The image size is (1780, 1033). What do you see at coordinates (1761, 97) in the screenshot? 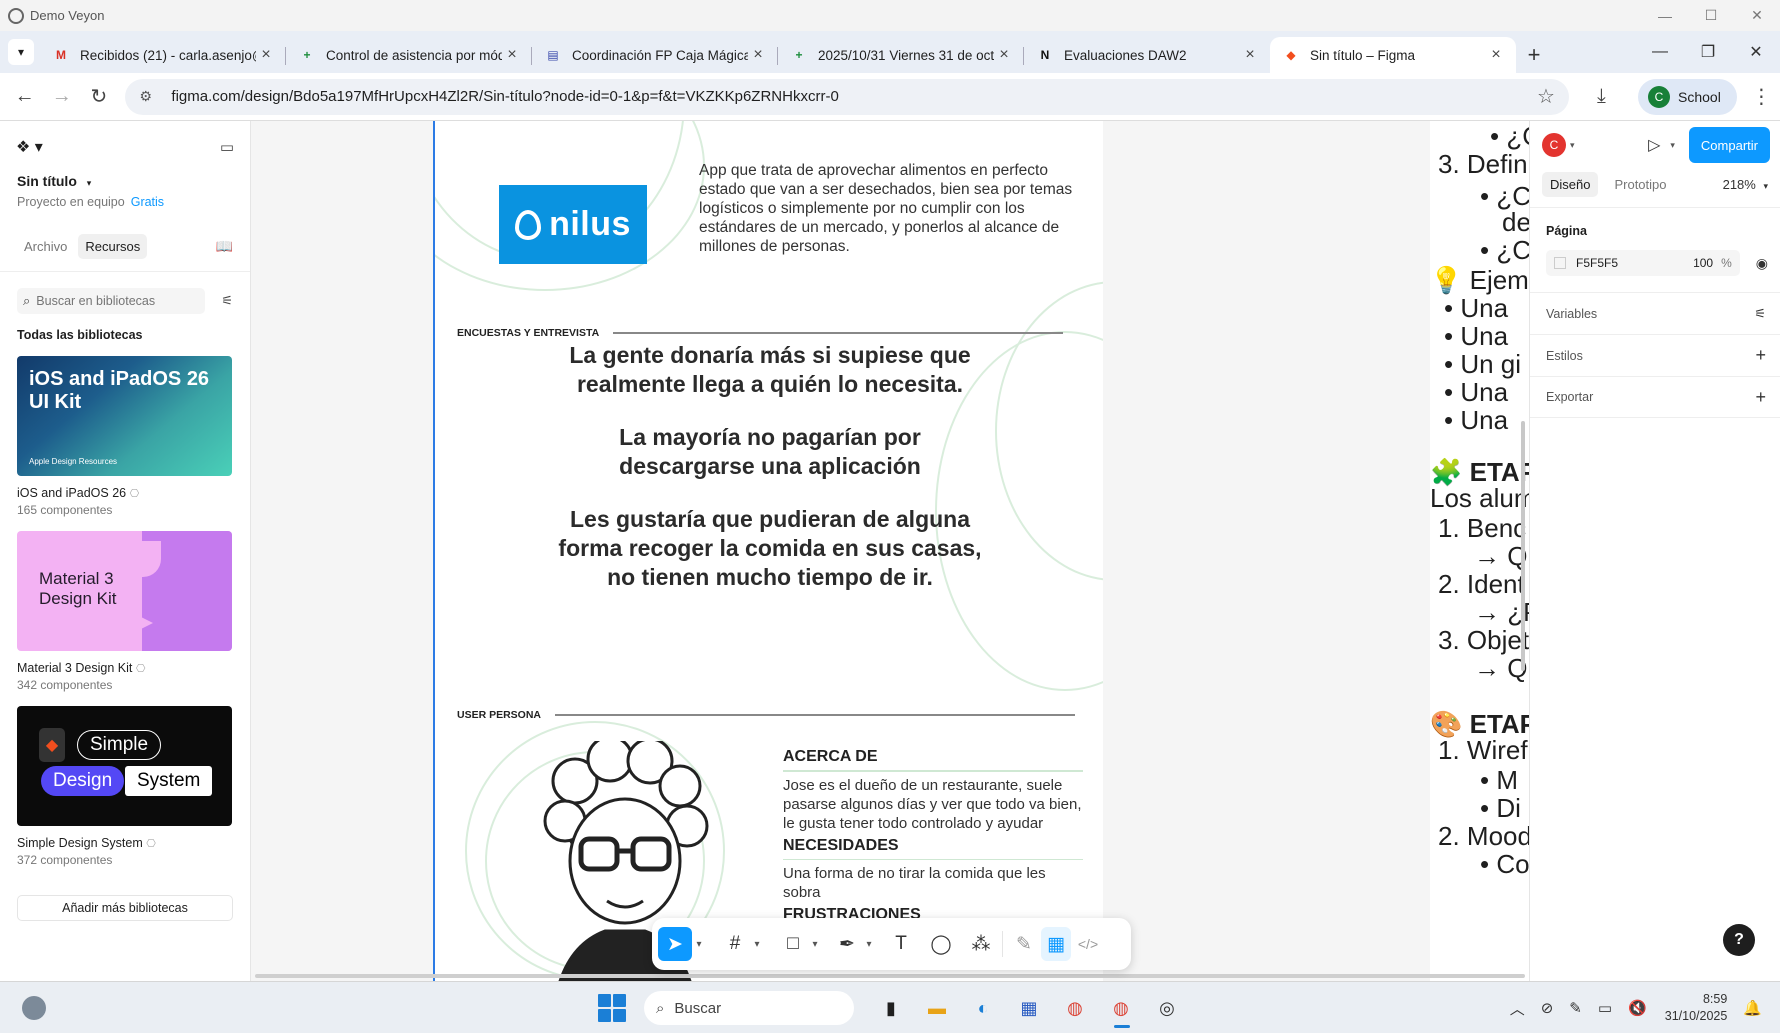
I see `browser-menu-button: ⋮` at bounding box center [1761, 97].